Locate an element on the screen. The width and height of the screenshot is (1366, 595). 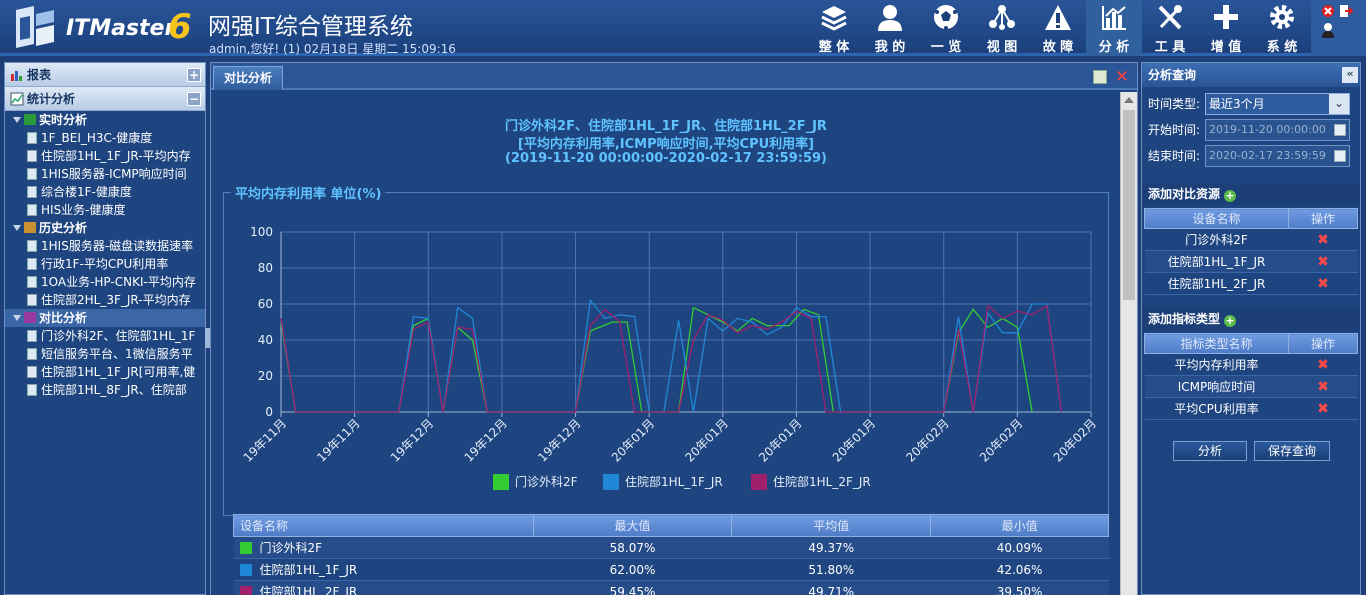
x-tick-label: 19年12月 is located at coordinates (412, 440).